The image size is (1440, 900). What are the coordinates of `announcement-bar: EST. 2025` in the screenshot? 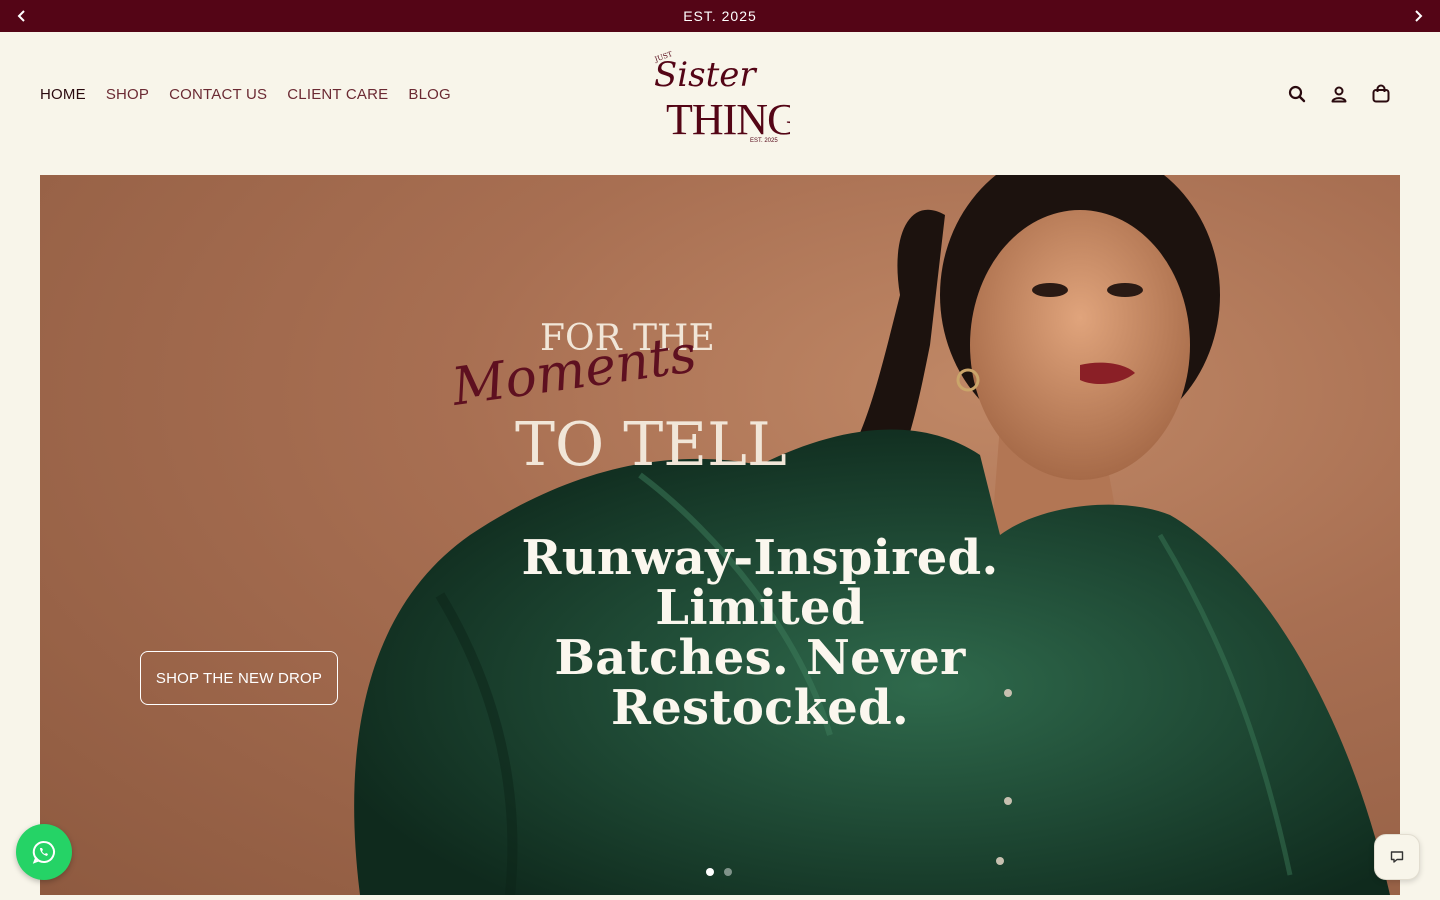 It's located at (720, 16).